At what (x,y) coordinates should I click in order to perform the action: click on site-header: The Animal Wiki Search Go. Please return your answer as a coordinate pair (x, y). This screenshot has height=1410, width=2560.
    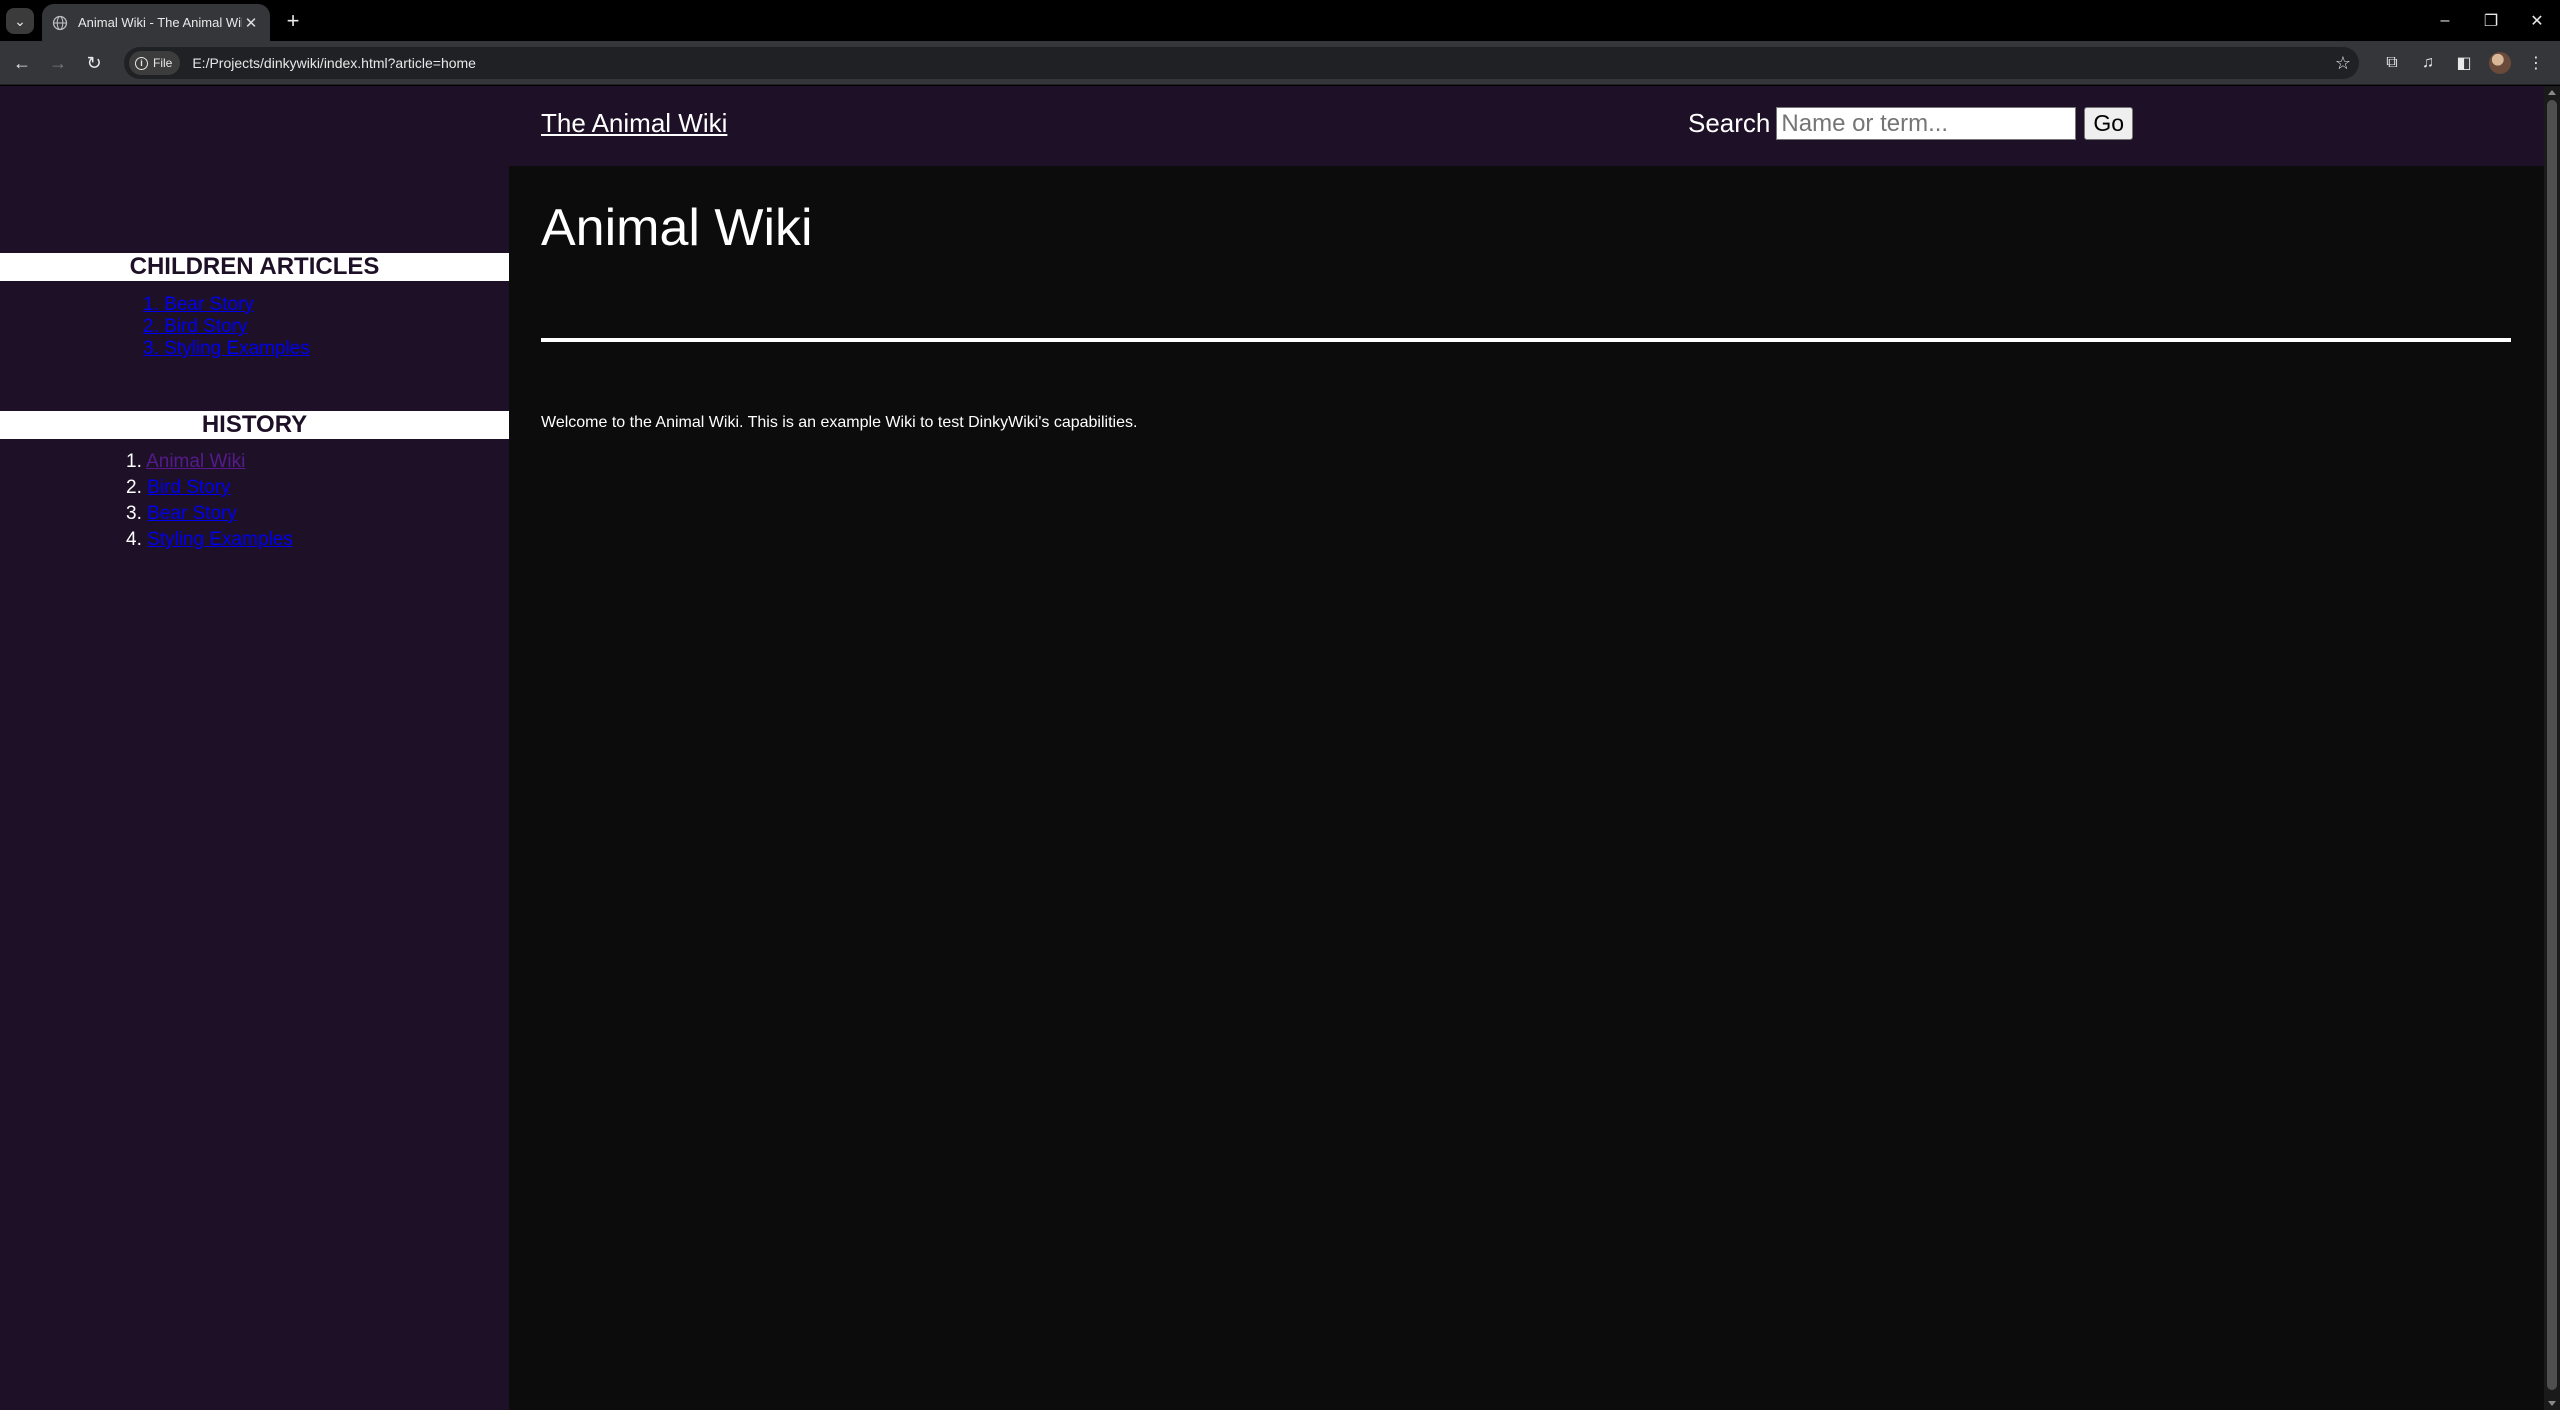
    Looking at the image, I should click on (1272, 126).